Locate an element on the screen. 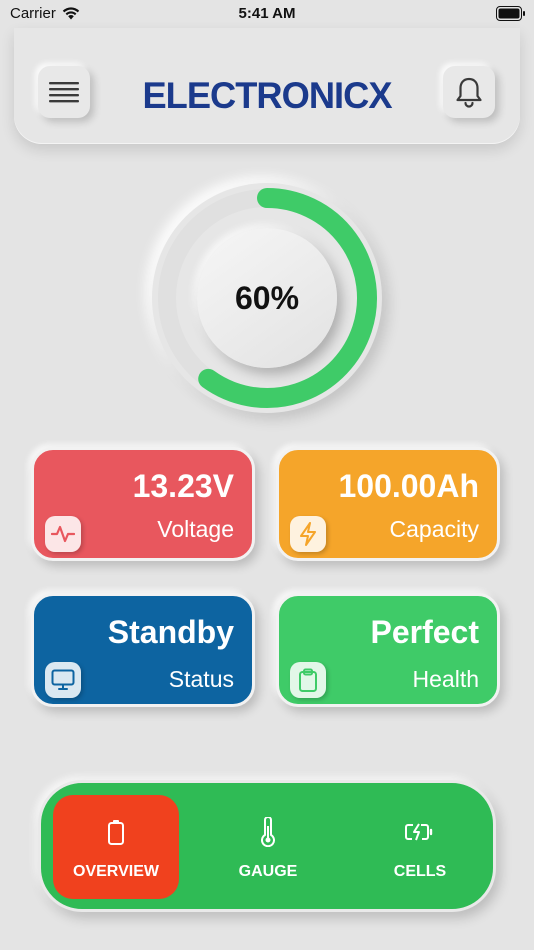 The width and height of the screenshot is (534, 950). app-header: ELECTRONICX is located at coordinates (267, 86).